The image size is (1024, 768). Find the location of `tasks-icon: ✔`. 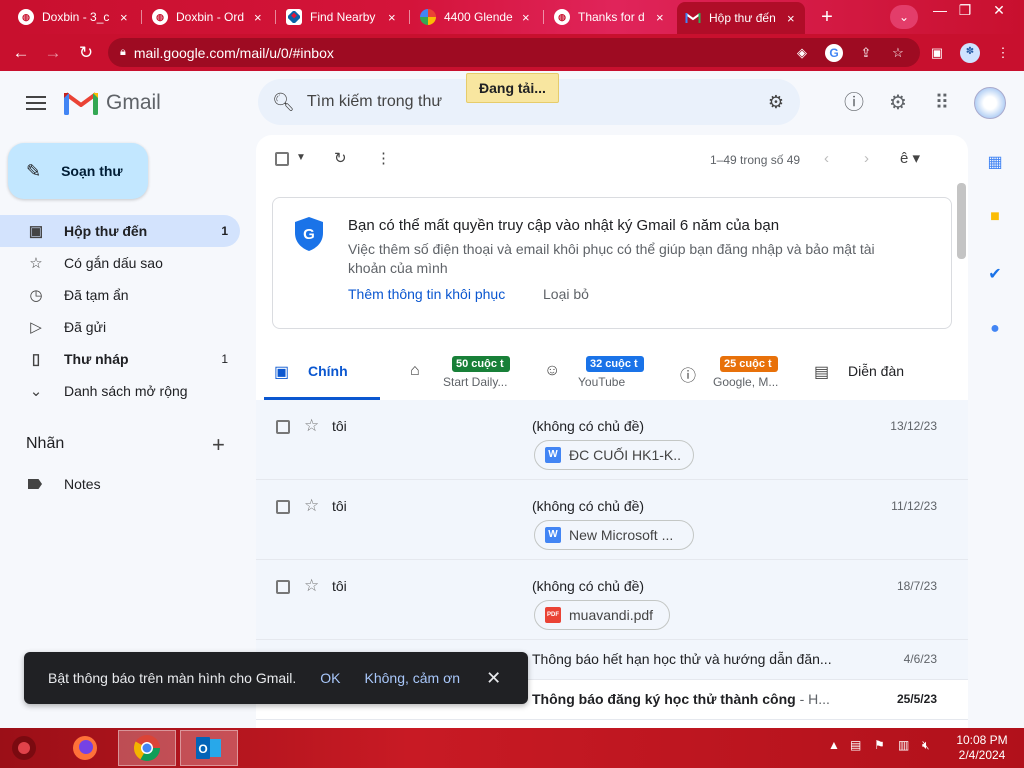

tasks-icon: ✔ is located at coordinates (995, 276).